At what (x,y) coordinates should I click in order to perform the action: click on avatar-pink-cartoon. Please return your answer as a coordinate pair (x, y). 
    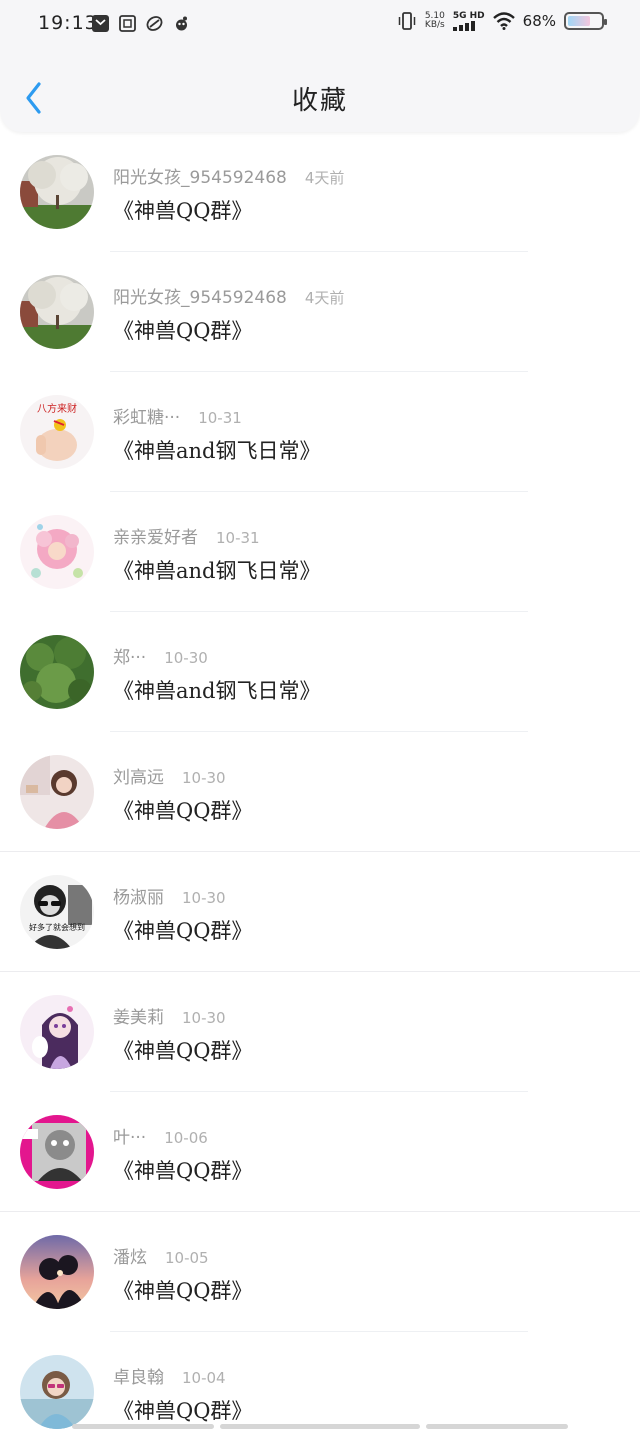
    Looking at the image, I should click on (57, 1152).